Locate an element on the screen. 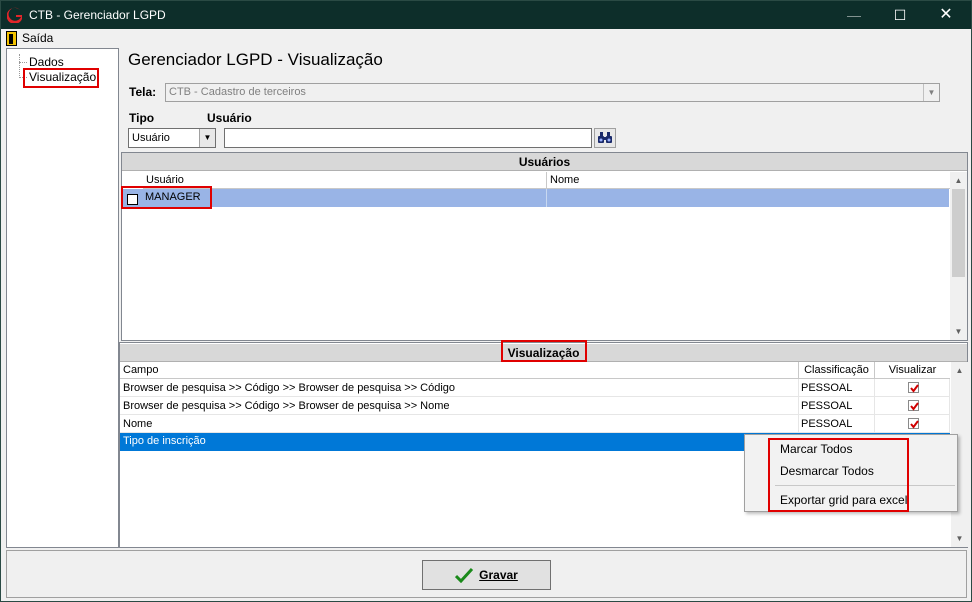  window-title: CTB - Gerenciador LGPD is located at coordinates (97, 15).